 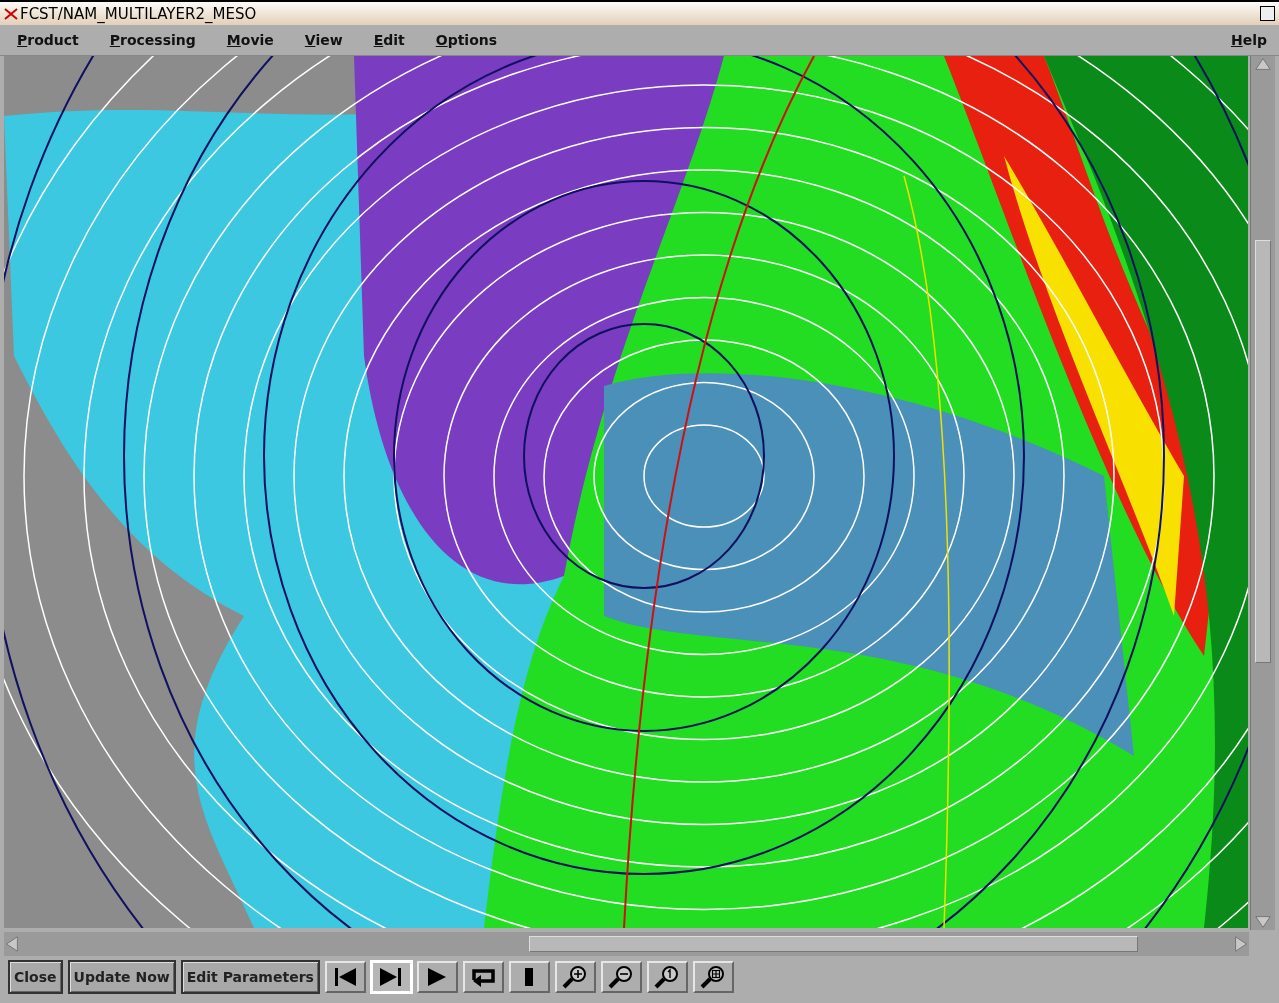 What do you see at coordinates (121, 977) in the screenshot?
I see `toolbar-button: Update Now` at bounding box center [121, 977].